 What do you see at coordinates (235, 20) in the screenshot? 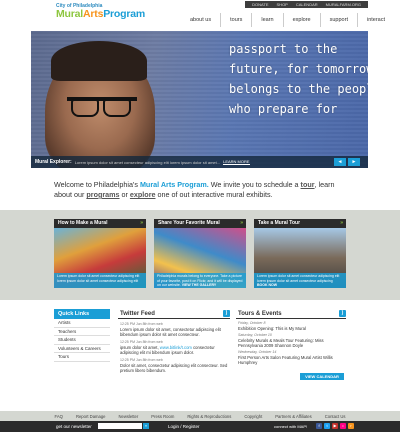
I see `nav-tours: tours` at bounding box center [235, 20].